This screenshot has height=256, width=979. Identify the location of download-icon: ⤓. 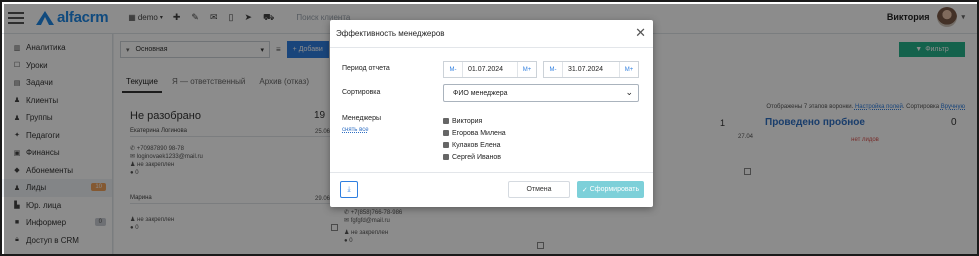
(349, 189).